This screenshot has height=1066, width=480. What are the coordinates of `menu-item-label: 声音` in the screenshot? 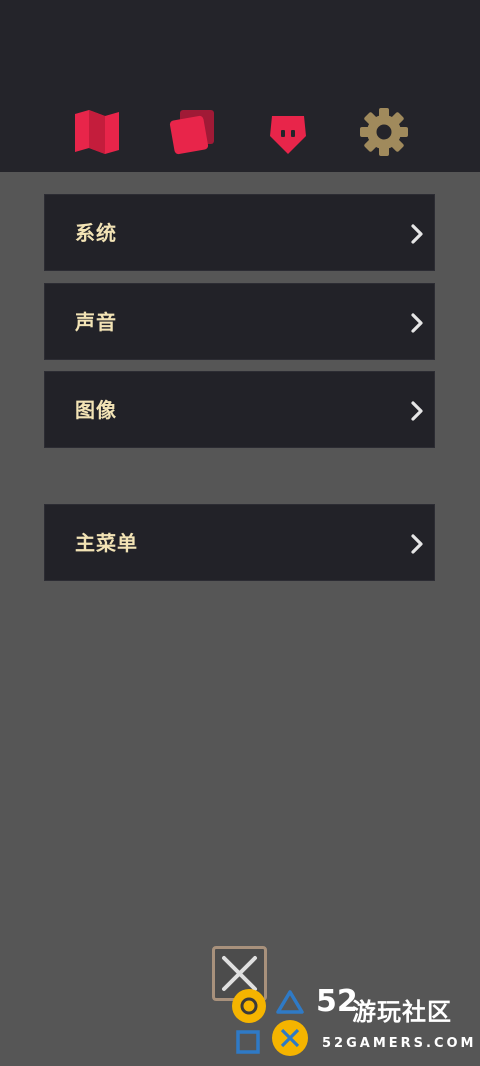 It's located at (96, 322).